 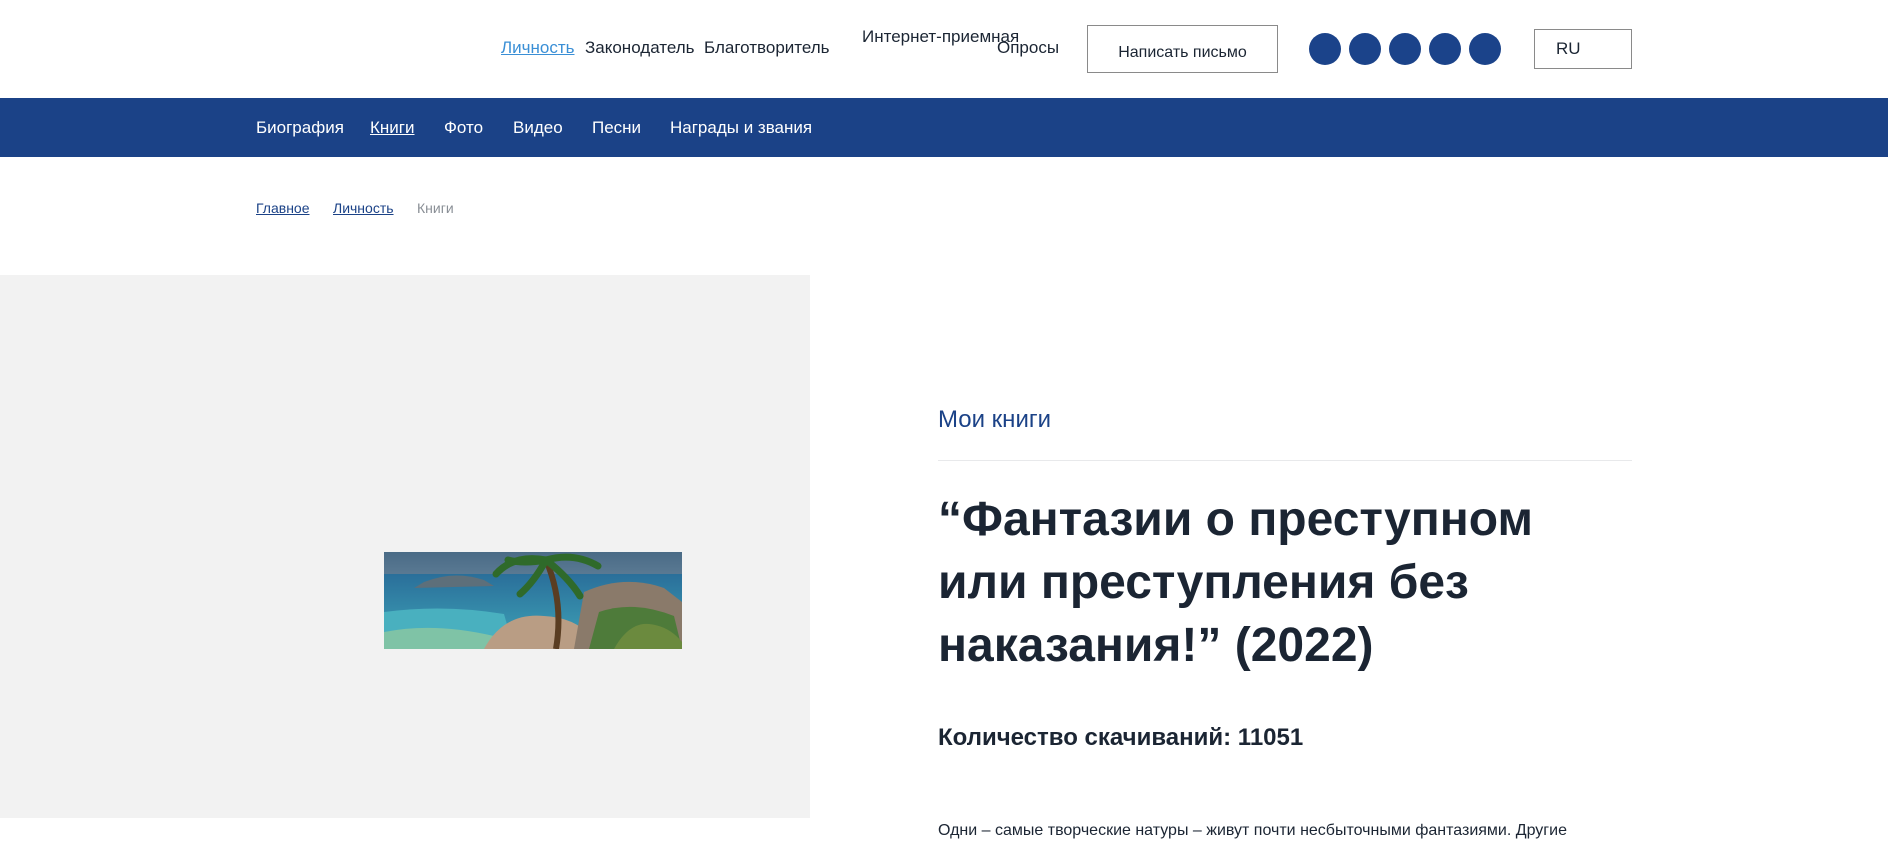 What do you see at coordinates (1182, 49) in the screenshot?
I see `write-letter-button: Написать письмо` at bounding box center [1182, 49].